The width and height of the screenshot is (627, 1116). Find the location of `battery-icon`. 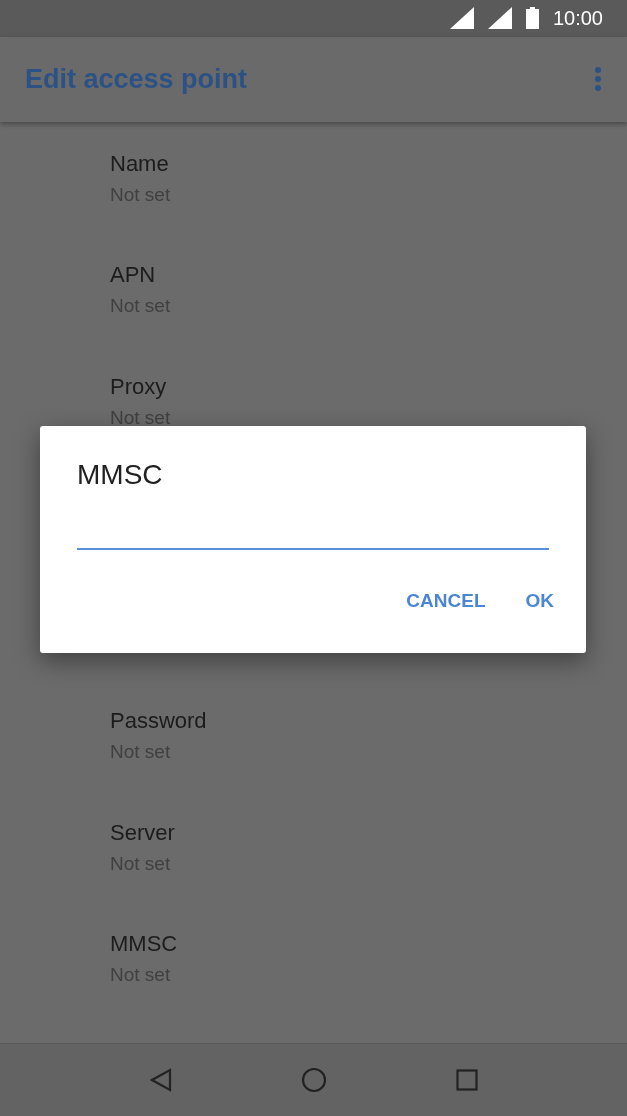

battery-icon is located at coordinates (532, 18).